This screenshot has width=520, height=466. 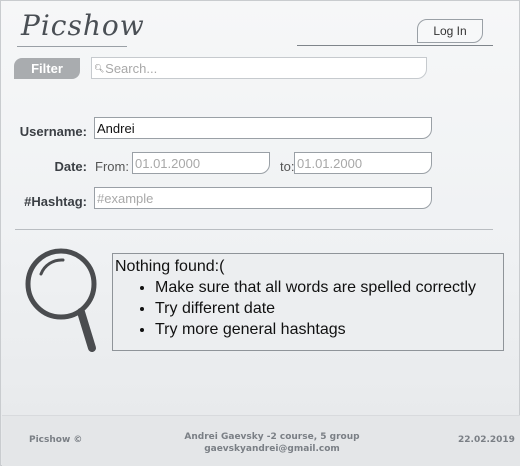 What do you see at coordinates (112, 166) in the screenshot?
I see `from-label: From:` at bounding box center [112, 166].